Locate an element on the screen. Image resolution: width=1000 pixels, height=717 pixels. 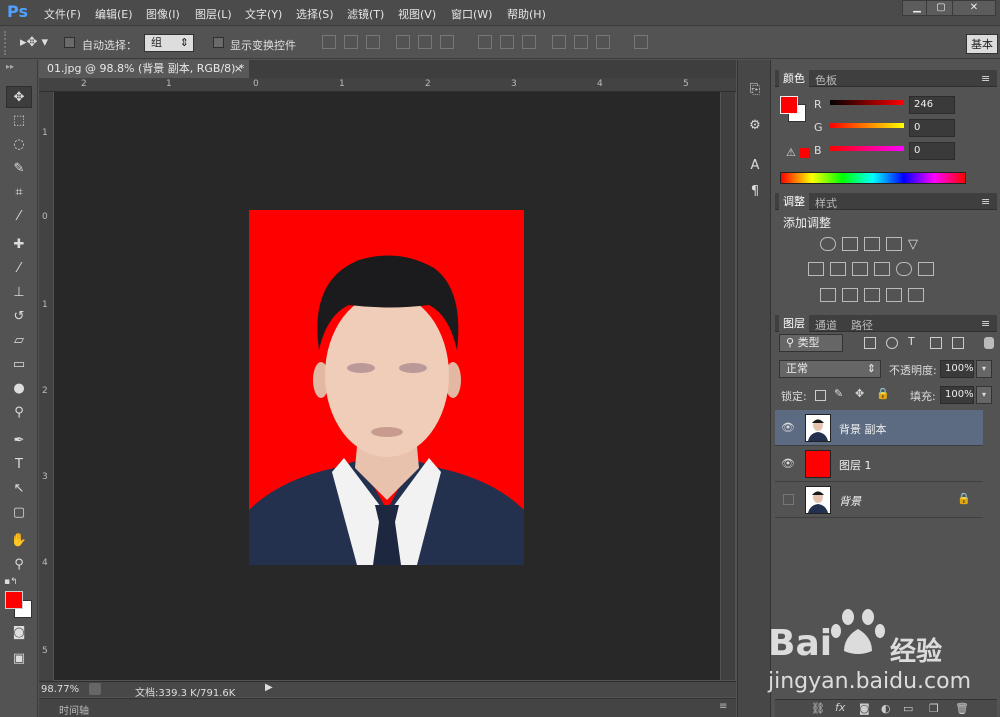
layer-row: 背景 🔒 is located at coordinates (879, 500).